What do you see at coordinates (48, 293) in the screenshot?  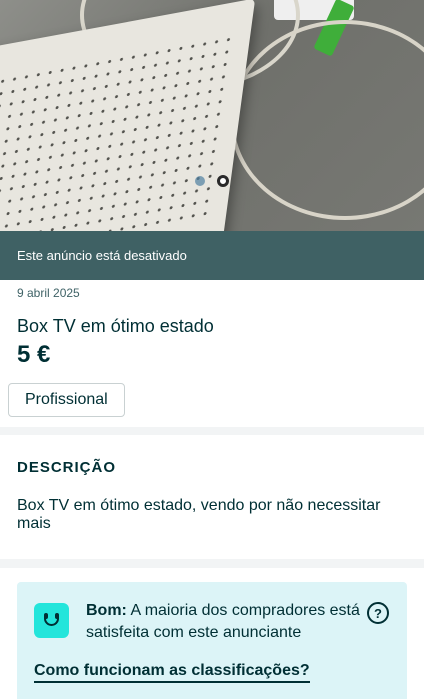 I see `listing-date: 9 abril 2025` at bounding box center [48, 293].